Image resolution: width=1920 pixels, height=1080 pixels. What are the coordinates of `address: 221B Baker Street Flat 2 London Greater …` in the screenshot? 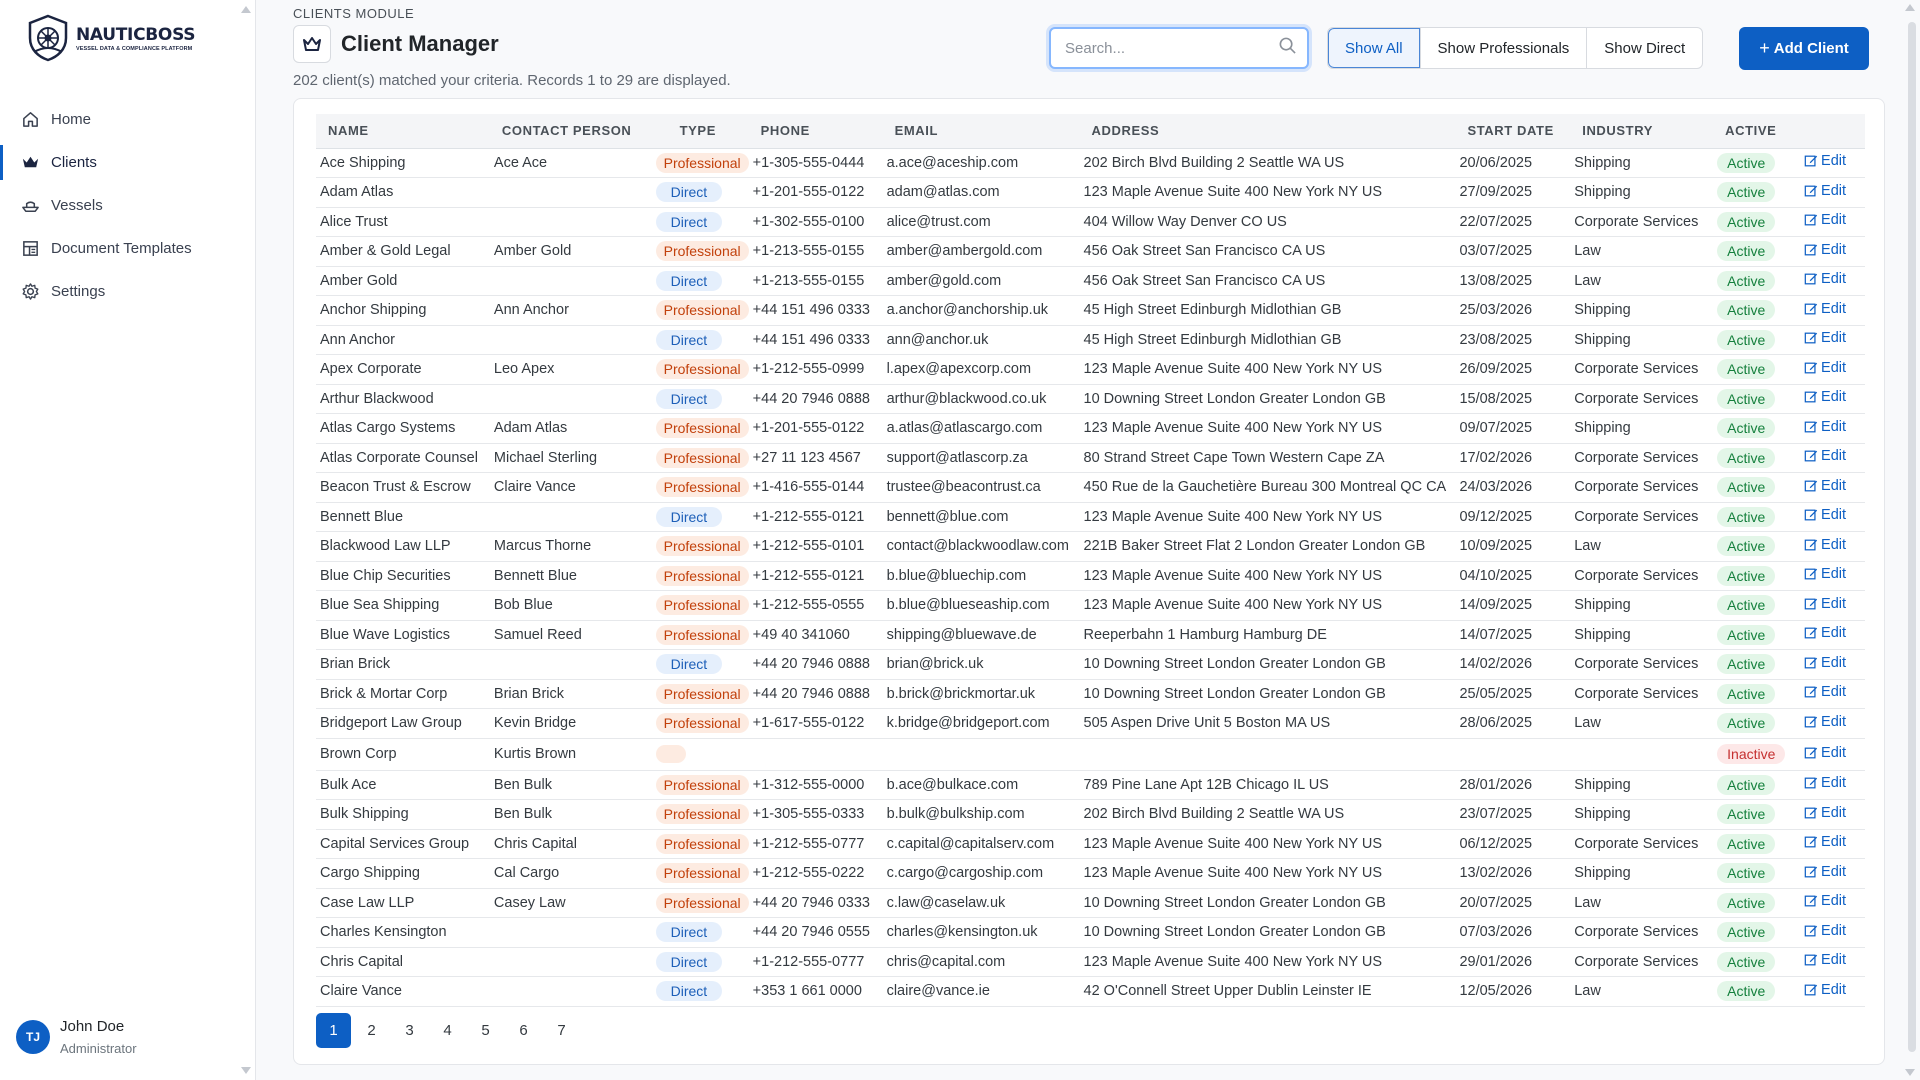 It's located at (1267, 546).